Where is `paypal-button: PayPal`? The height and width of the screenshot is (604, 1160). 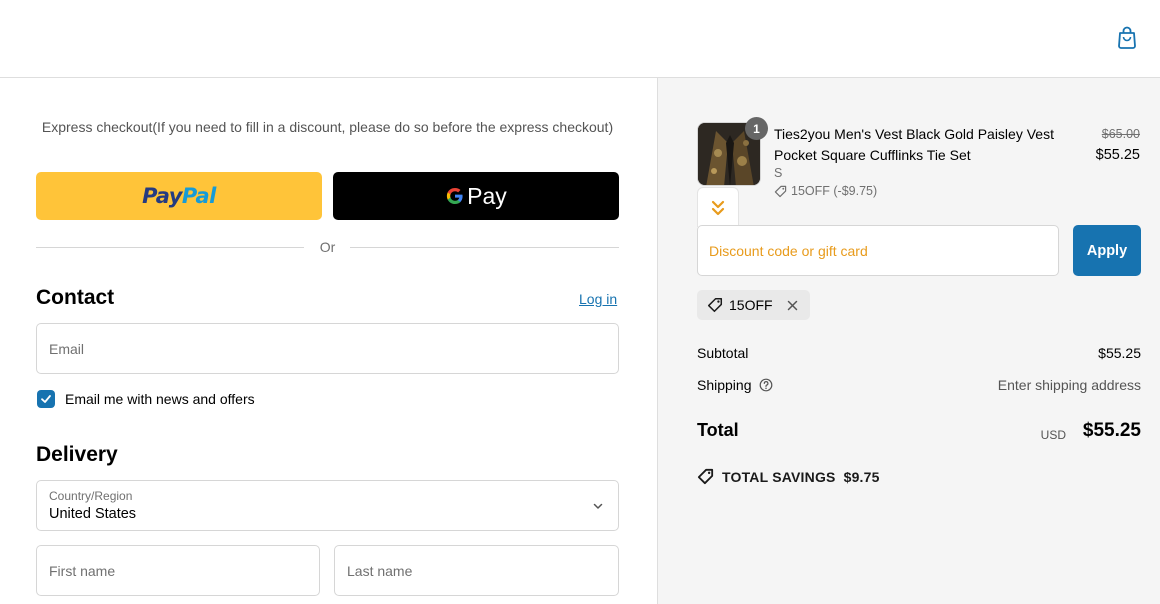 paypal-button: PayPal is located at coordinates (179, 196).